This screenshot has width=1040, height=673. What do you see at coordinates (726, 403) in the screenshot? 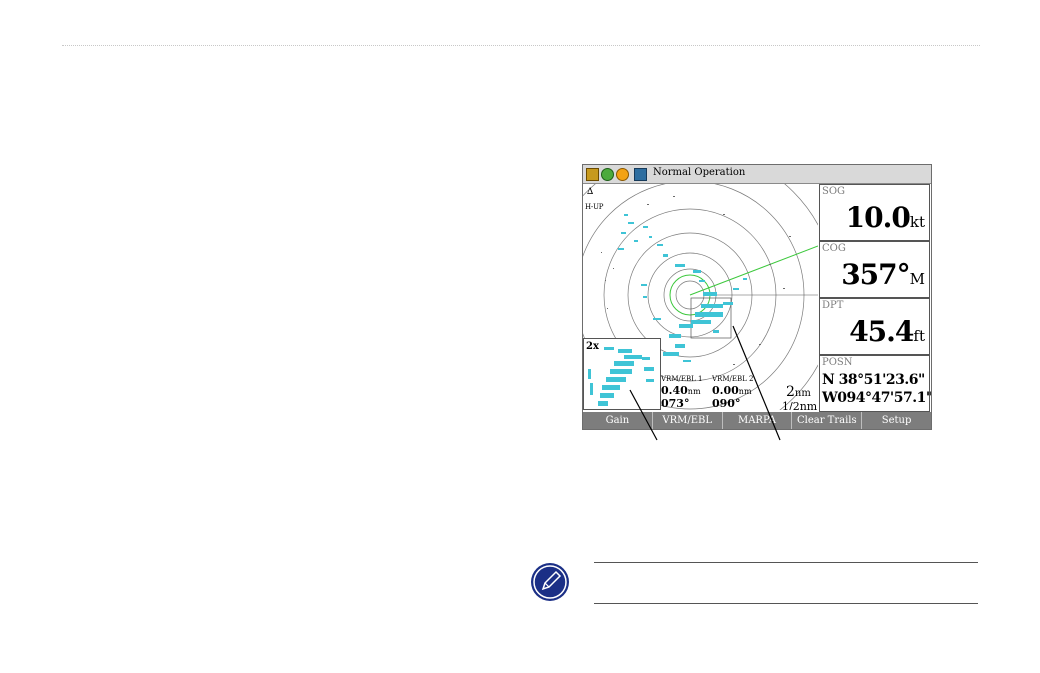
I see `vrm2-bearing: 090°` at bounding box center [726, 403].